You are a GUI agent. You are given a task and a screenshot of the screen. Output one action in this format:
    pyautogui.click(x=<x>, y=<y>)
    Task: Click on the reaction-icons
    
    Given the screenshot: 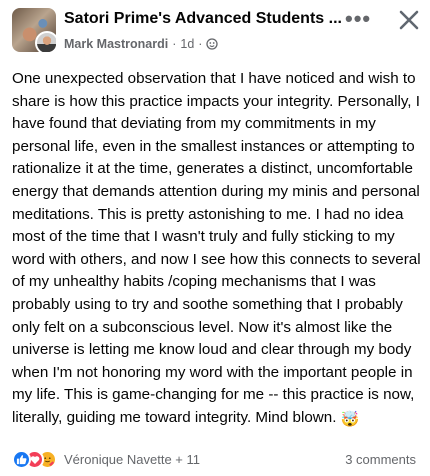 What is the action you would take?
    pyautogui.click(x=34, y=459)
    